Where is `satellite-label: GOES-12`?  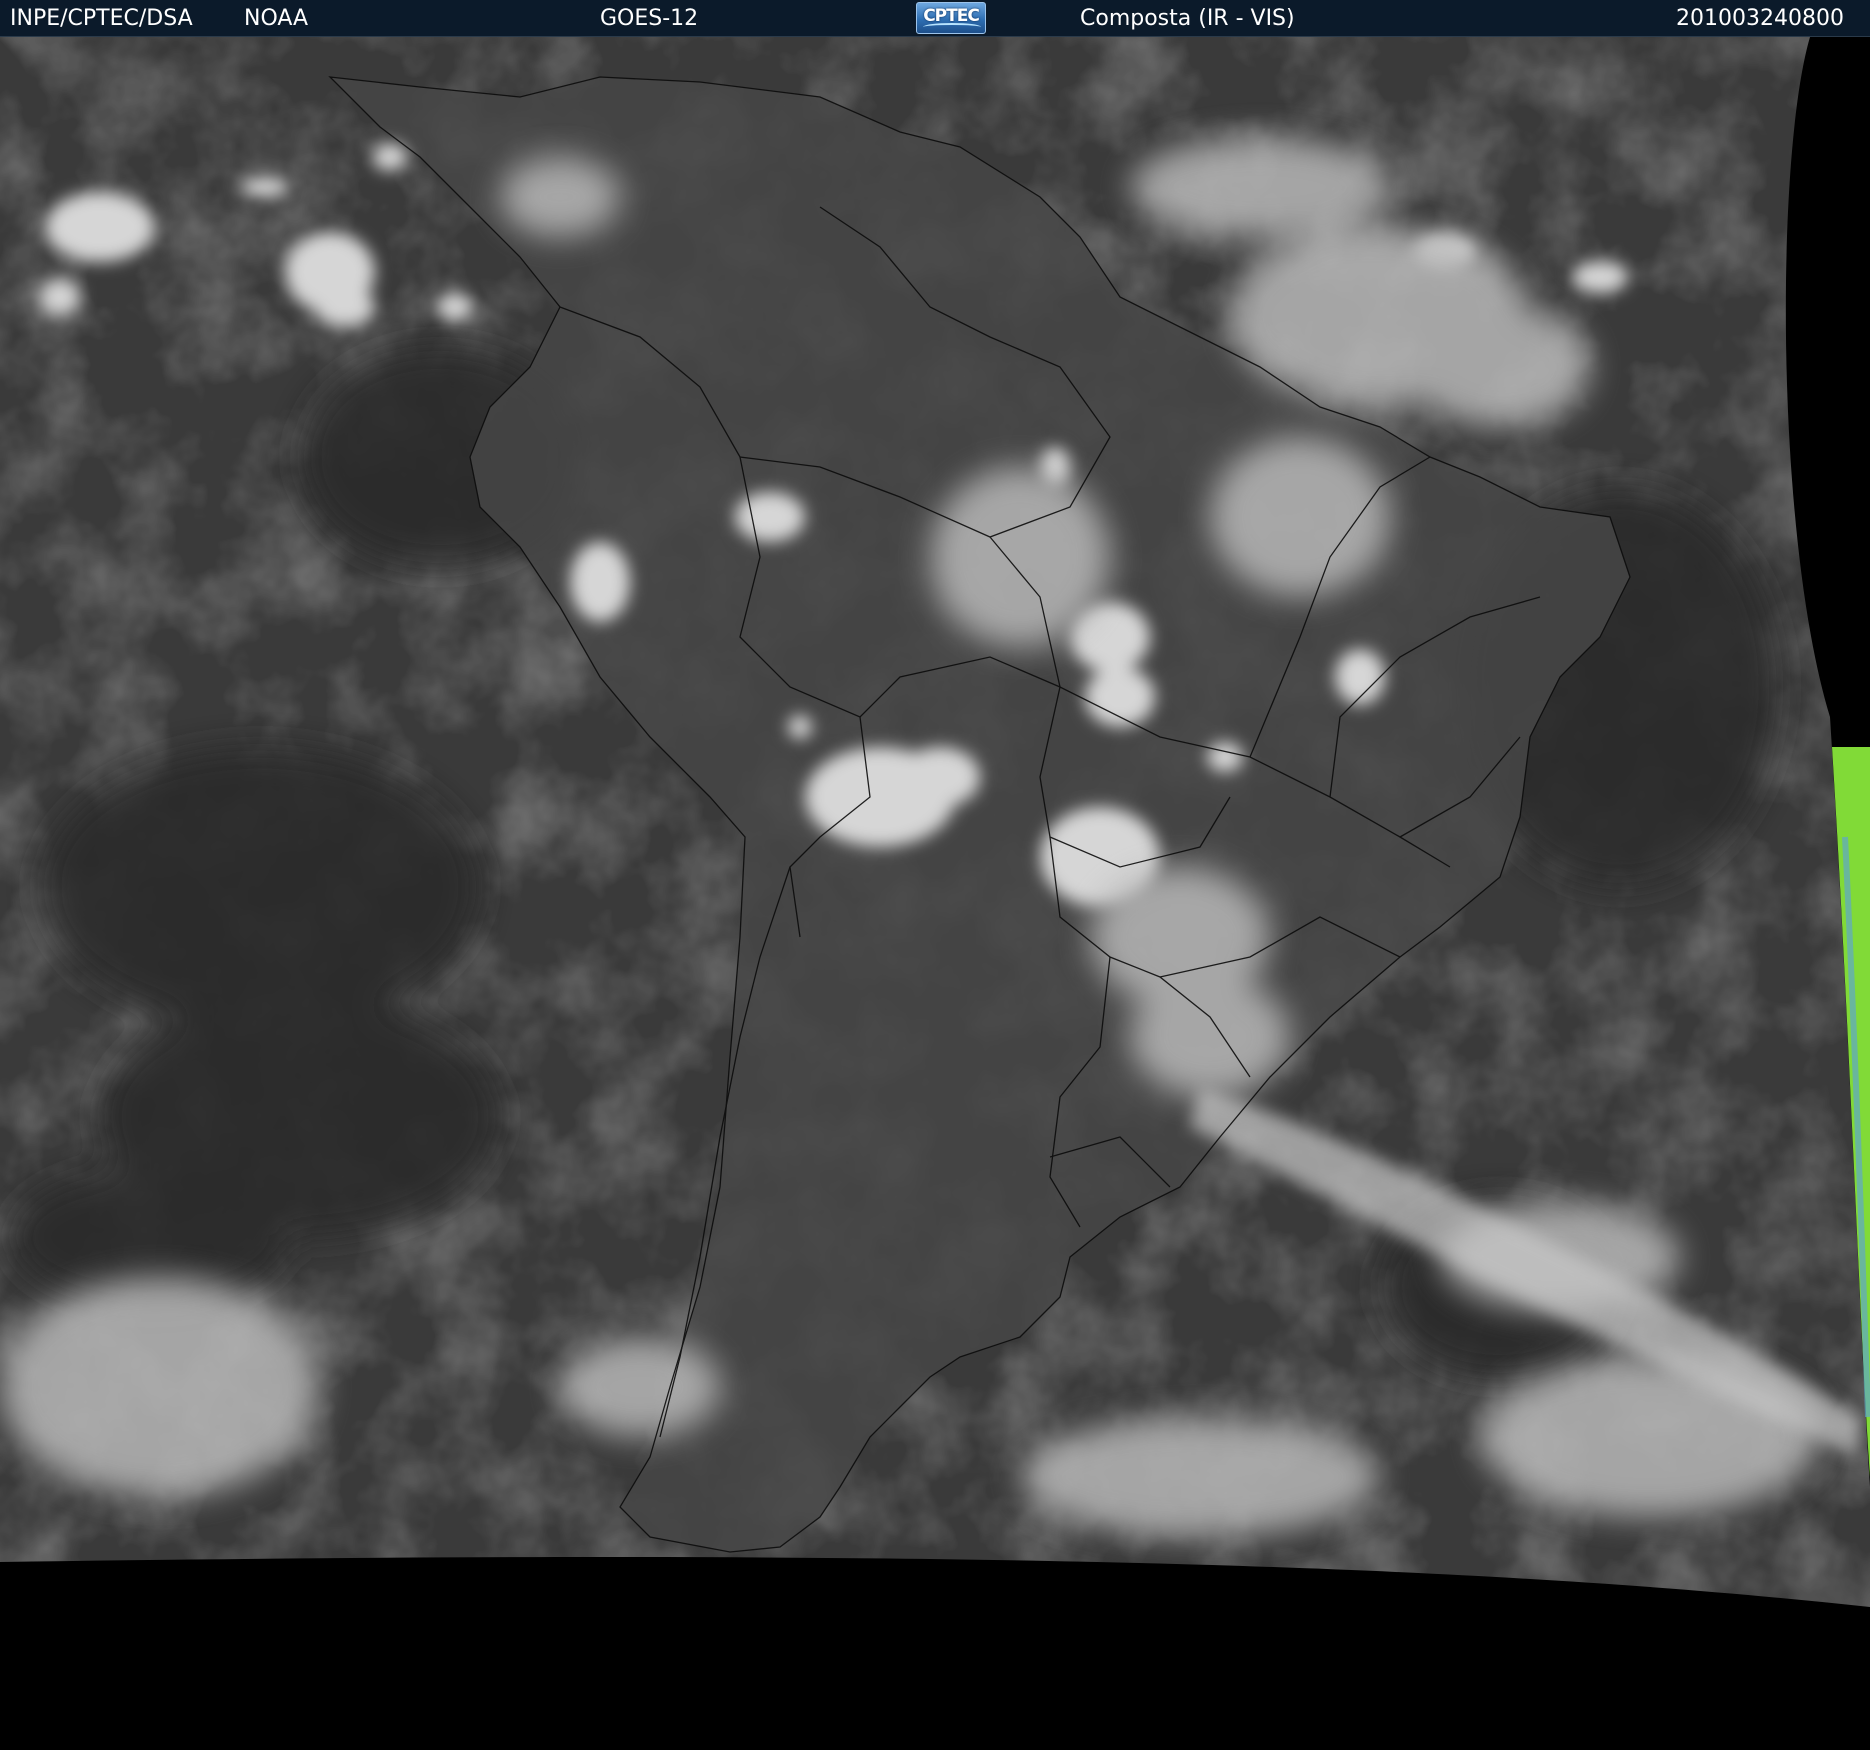
satellite-label: GOES-12 is located at coordinates (649, 18).